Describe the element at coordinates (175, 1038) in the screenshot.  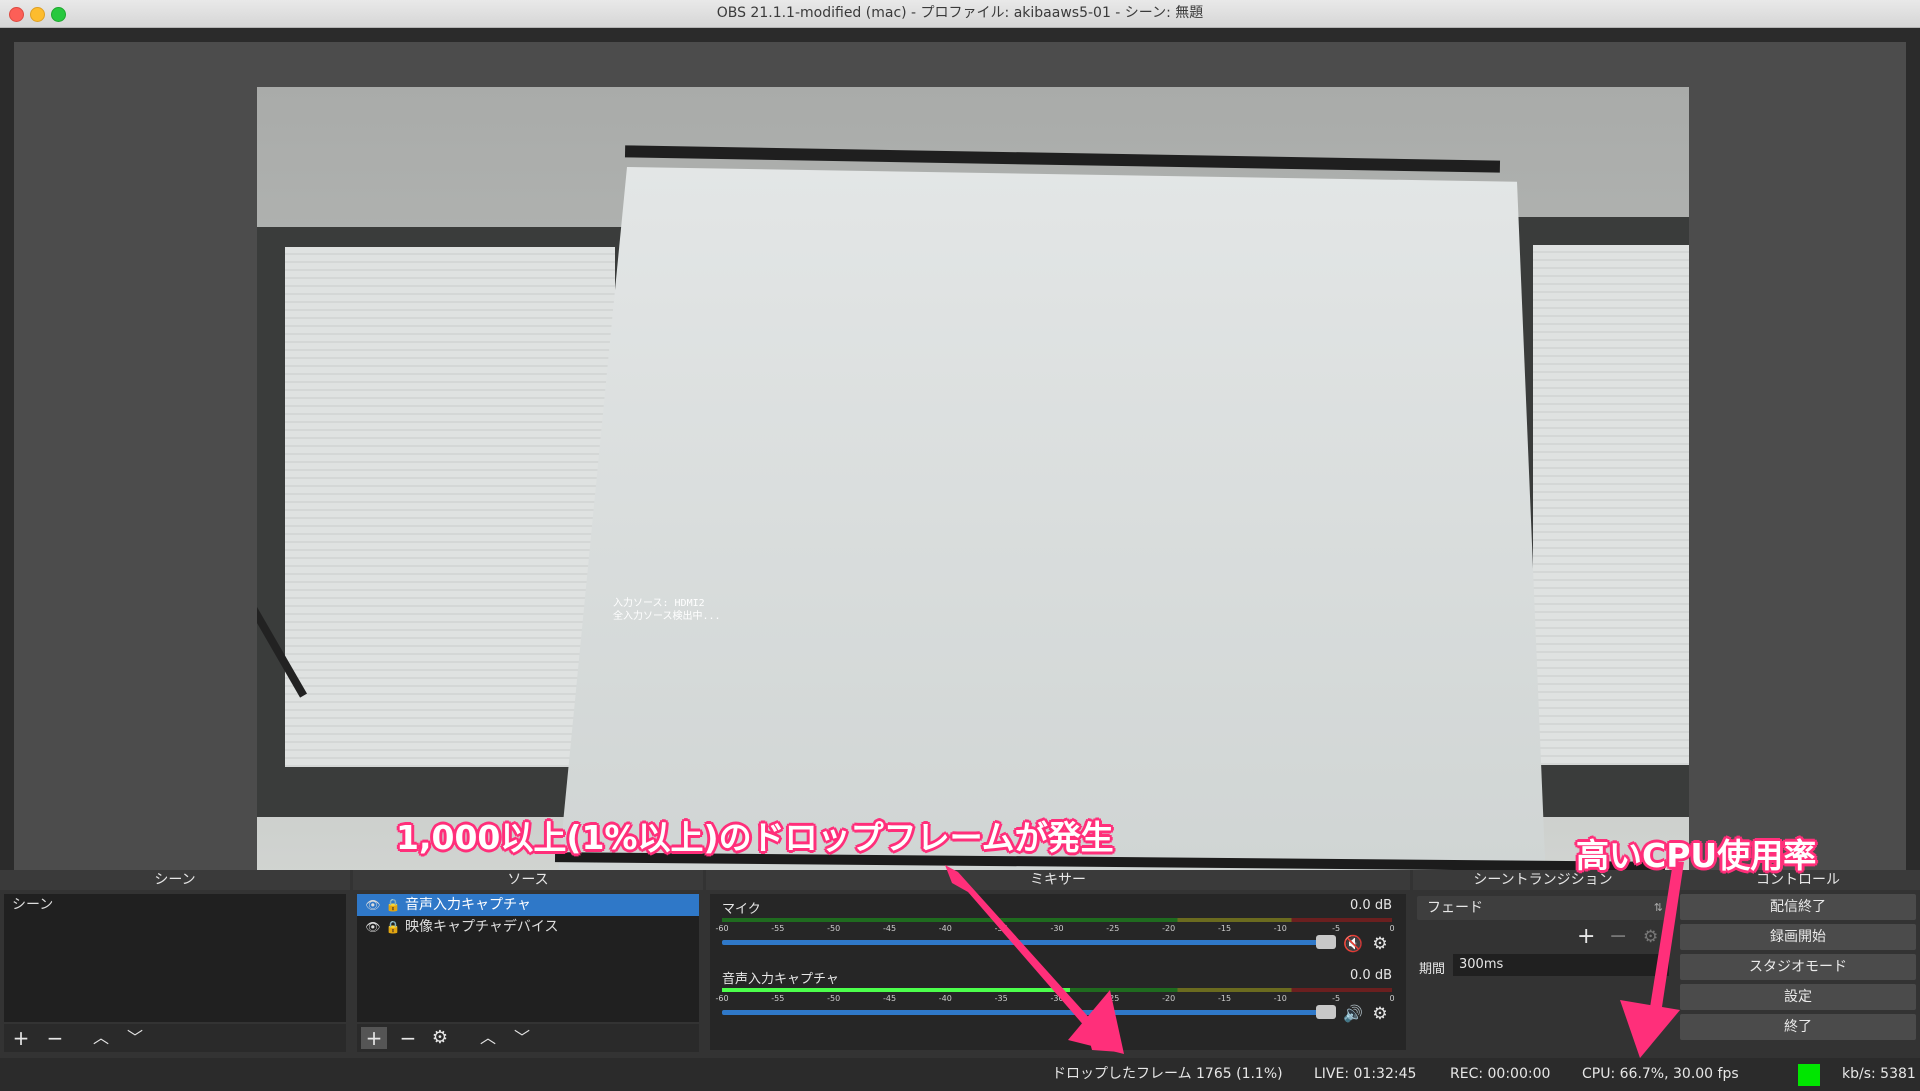
I see `scenes-toolbar: + − ︿ ﹀` at that location.